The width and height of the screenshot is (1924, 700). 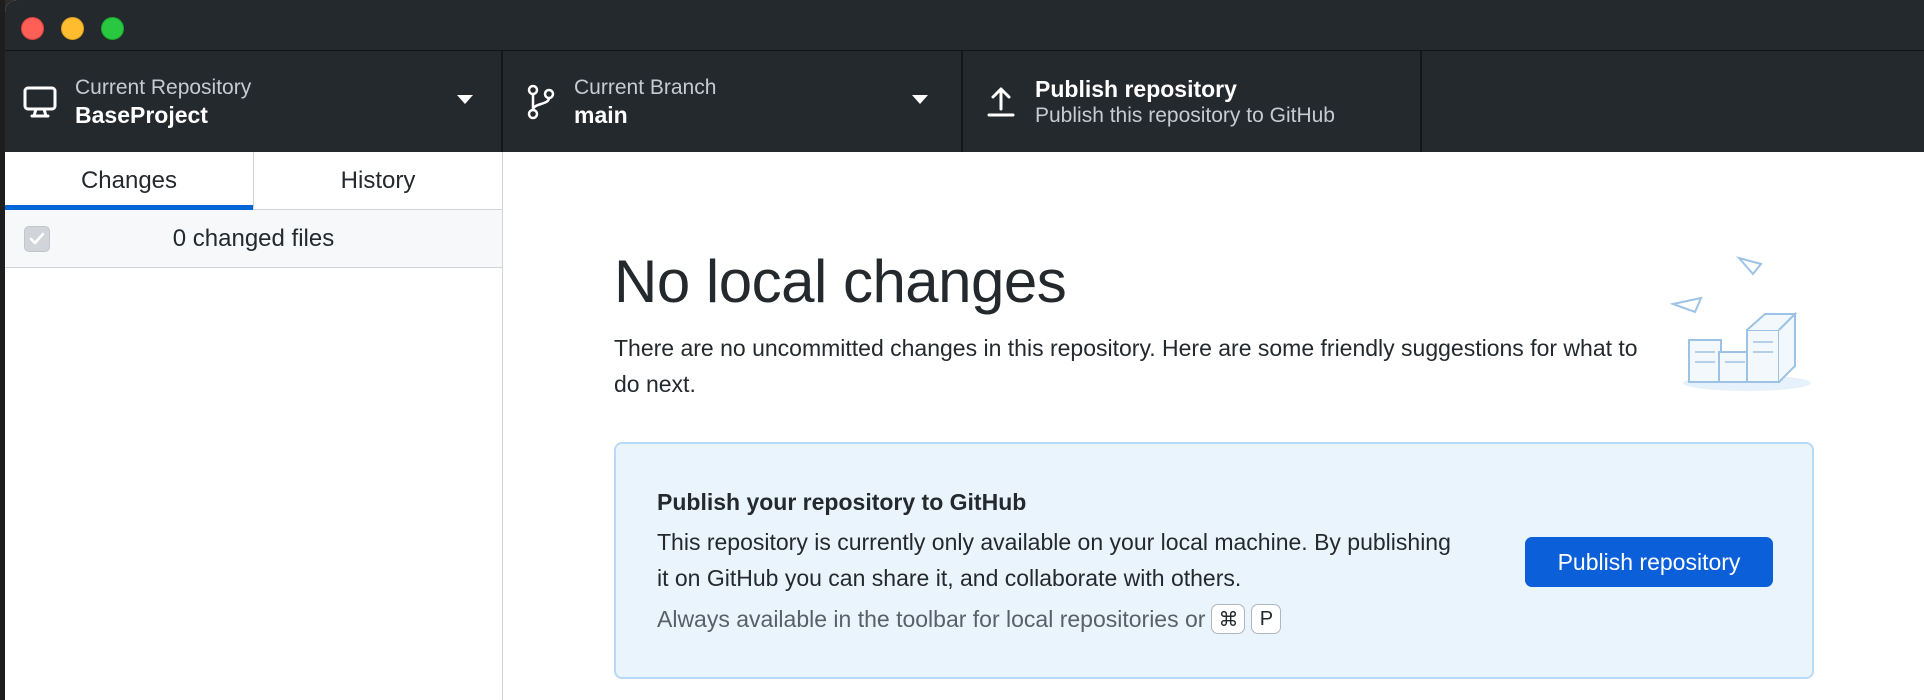 What do you see at coordinates (733, 101) in the screenshot?
I see `current-branch-dropdown: Current Branch main` at bounding box center [733, 101].